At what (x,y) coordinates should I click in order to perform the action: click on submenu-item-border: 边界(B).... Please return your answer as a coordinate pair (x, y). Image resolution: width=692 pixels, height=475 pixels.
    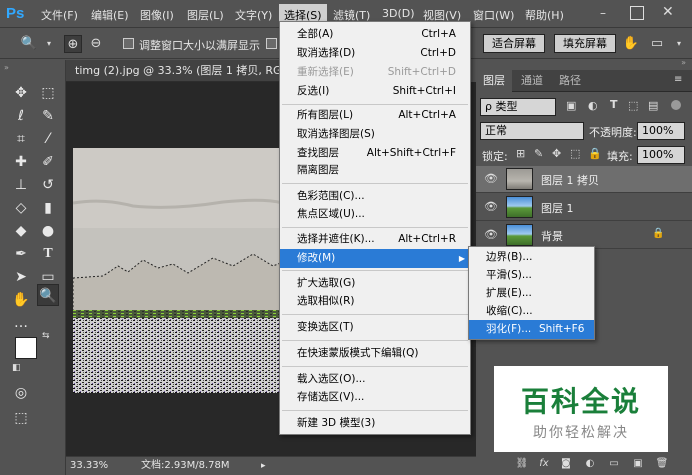
    Looking at the image, I should click on (531, 257).